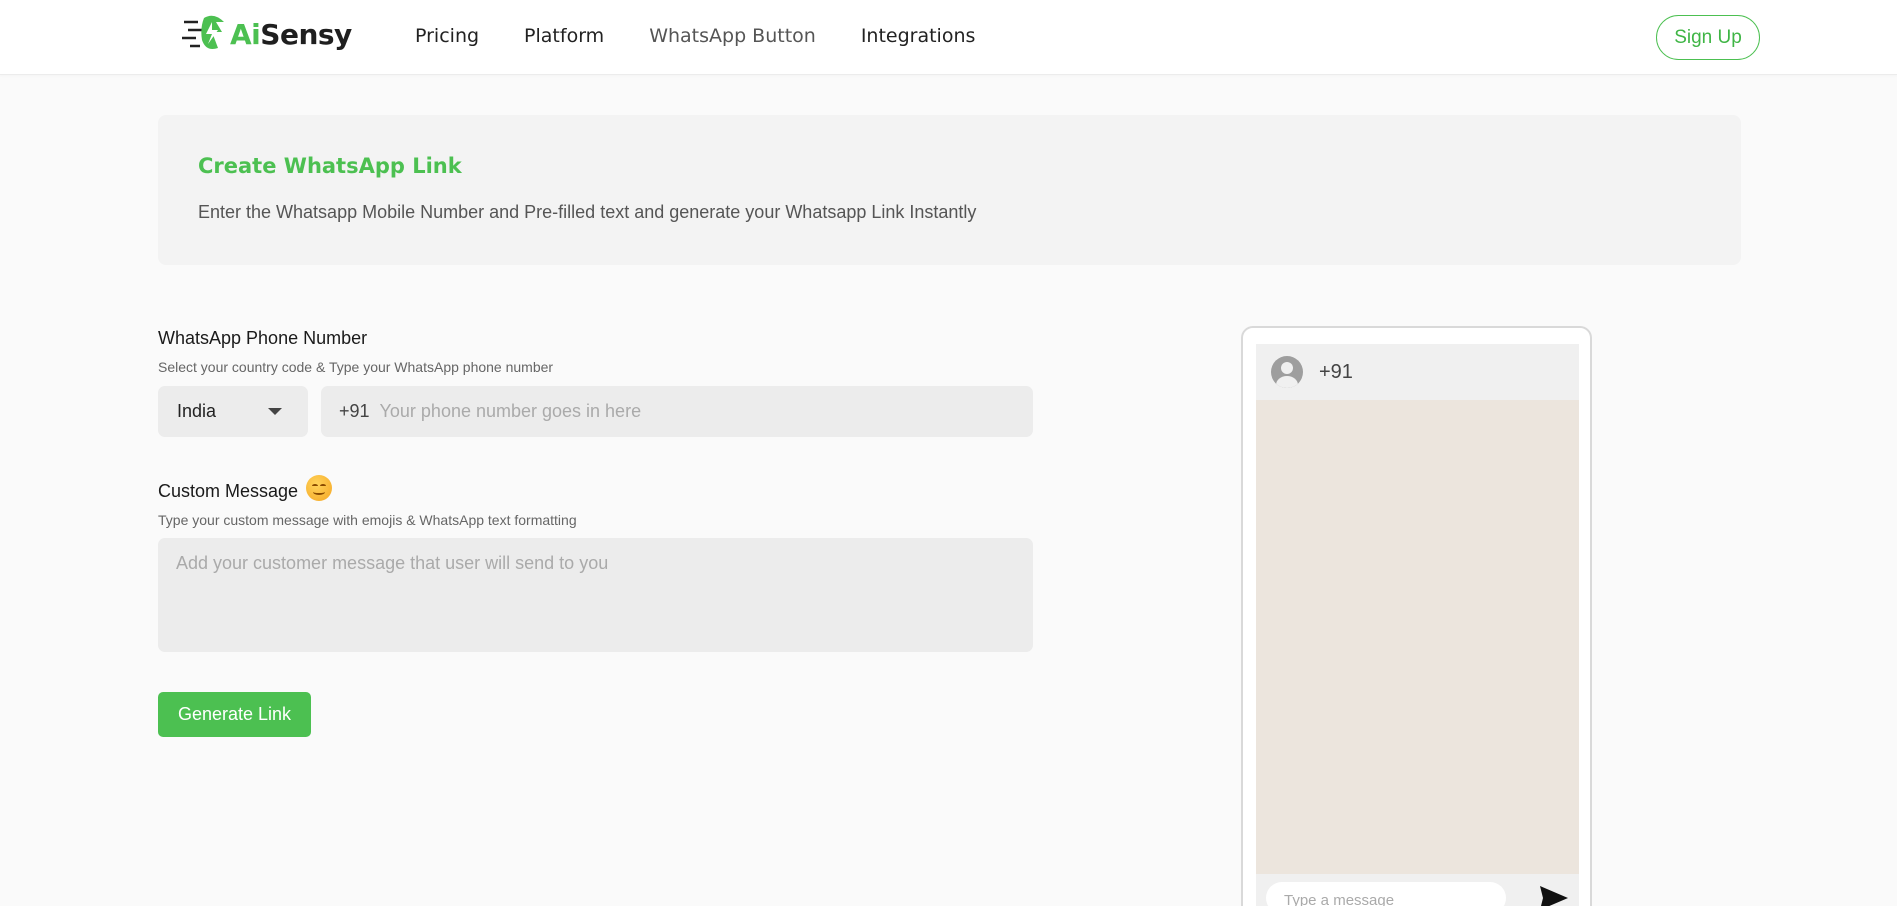 The image size is (1897, 906). I want to click on country-select: India, so click(233, 411).